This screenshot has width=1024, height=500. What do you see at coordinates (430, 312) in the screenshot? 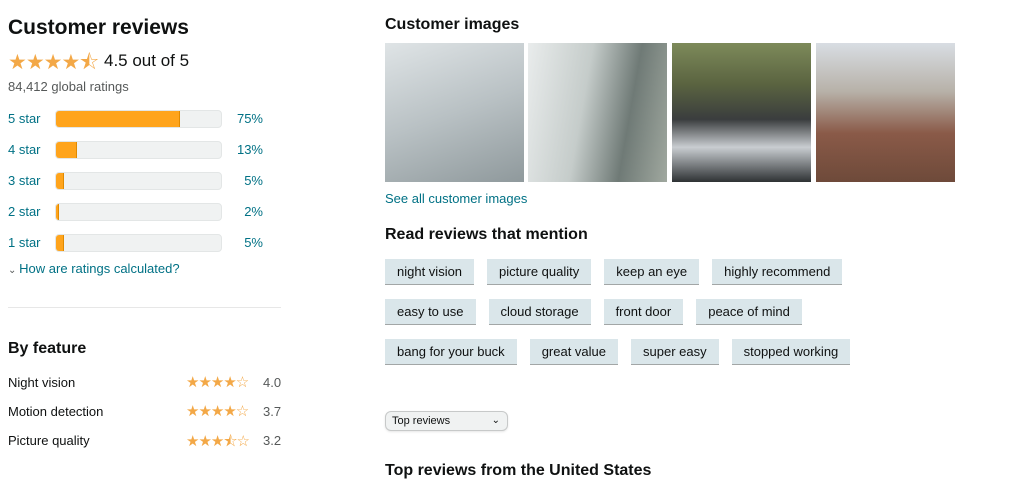
I see `mention-chip: easy to use` at bounding box center [430, 312].